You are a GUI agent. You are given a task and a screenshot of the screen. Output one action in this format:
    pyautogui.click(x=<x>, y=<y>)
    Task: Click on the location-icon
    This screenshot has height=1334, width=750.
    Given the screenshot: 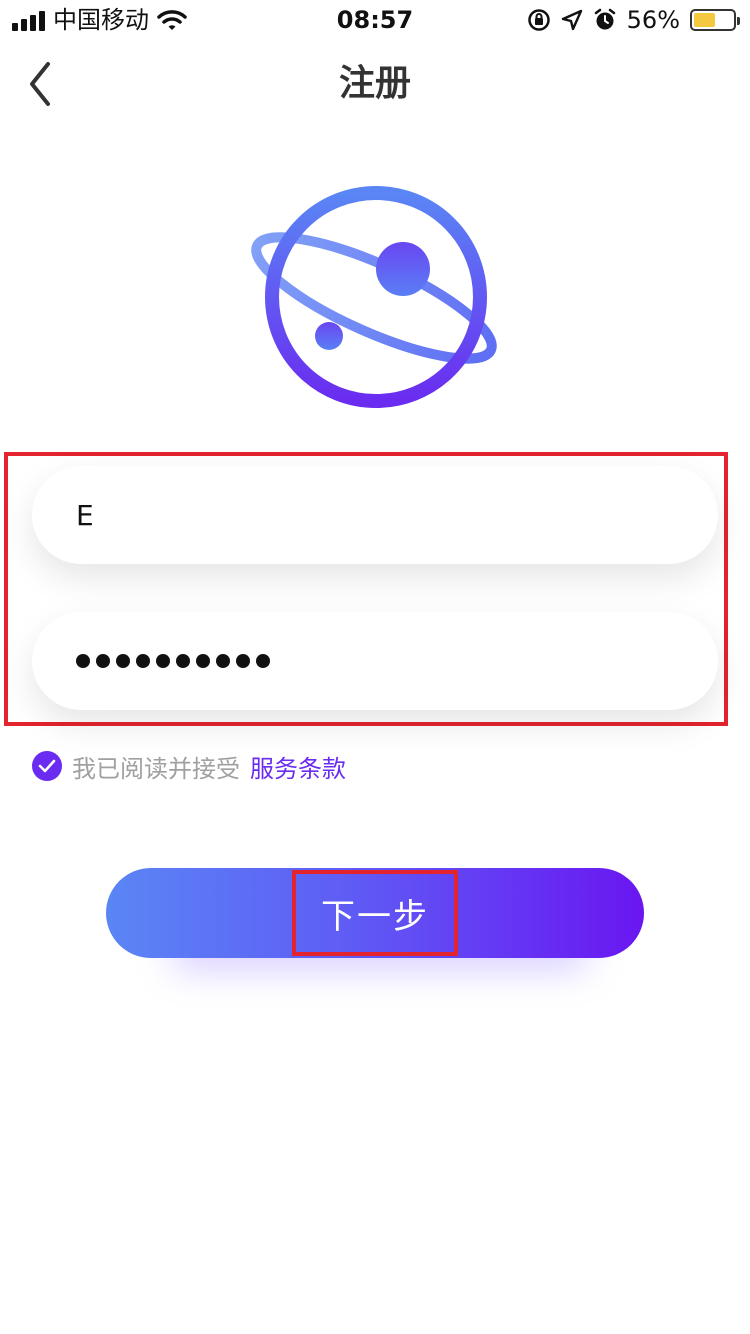 What is the action you would take?
    pyautogui.click(x=571, y=20)
    